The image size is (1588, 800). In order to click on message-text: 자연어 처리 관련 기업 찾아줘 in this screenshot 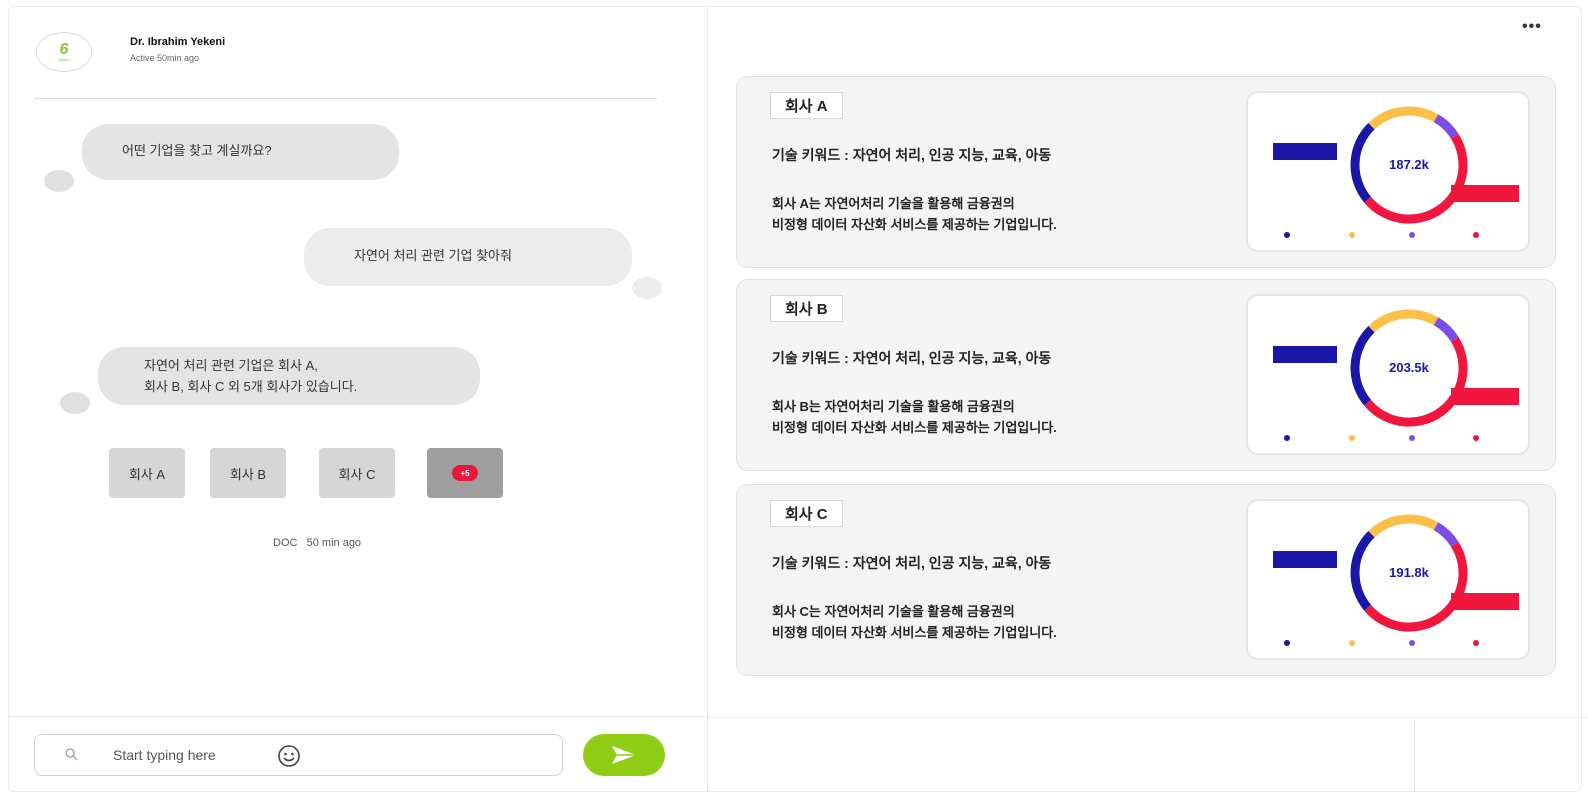, I will do `click(433, 255)`.